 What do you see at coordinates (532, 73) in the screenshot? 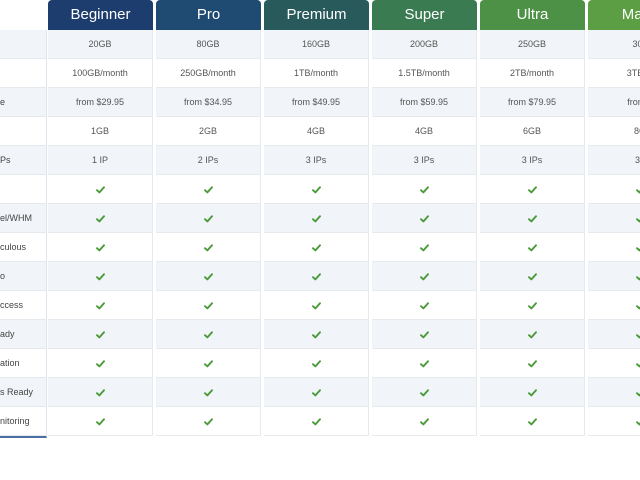
I see `plan-value-cell: 2TB/month` at bounding box center [532, 73].